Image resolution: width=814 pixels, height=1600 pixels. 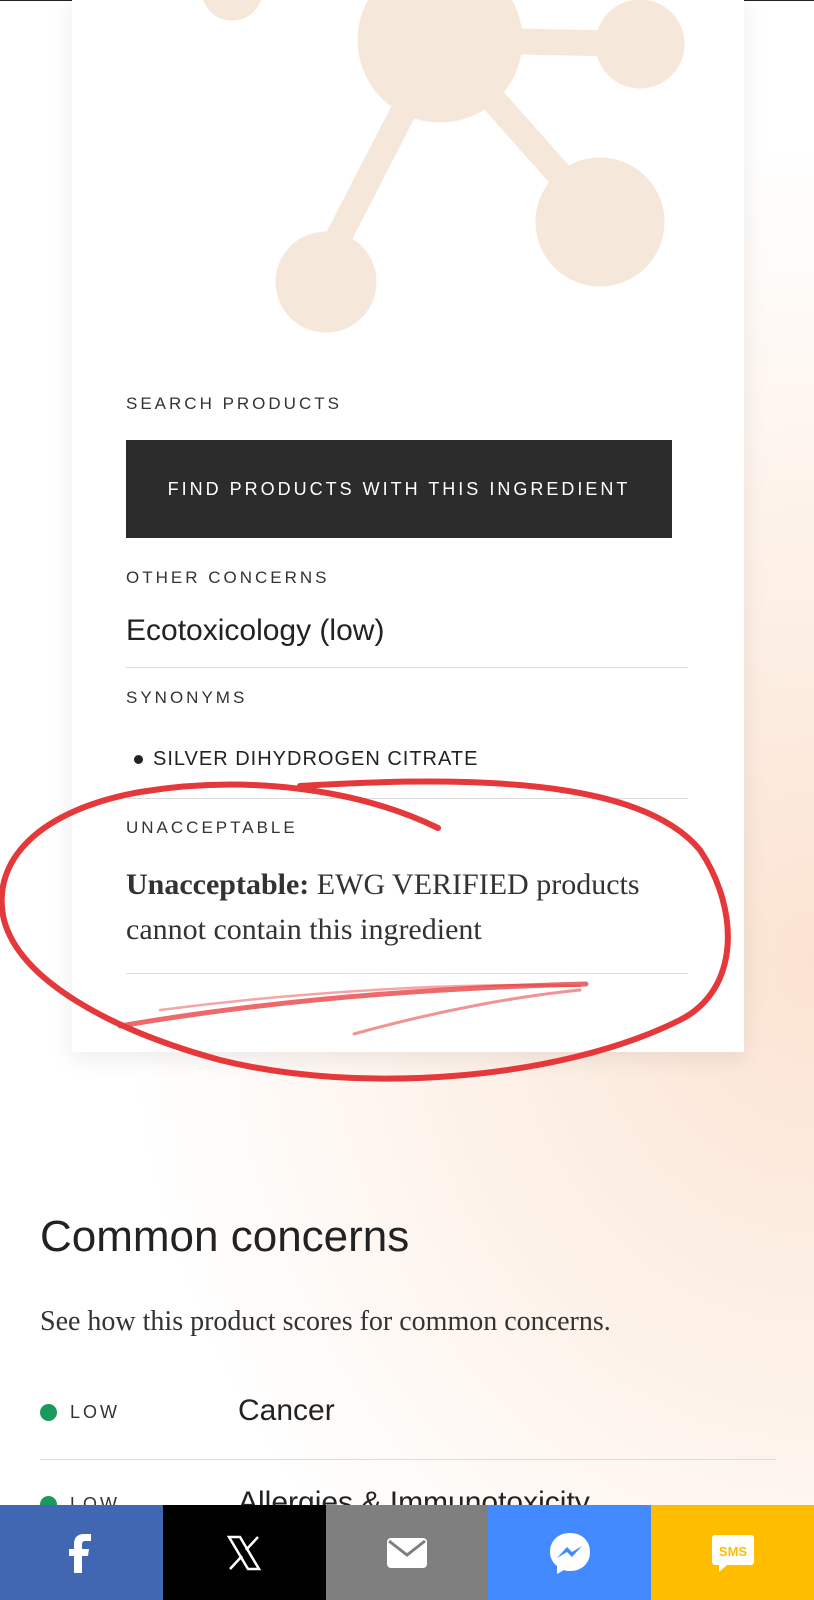 I want to click on facebook-icon, so click(x=80, y=1553).